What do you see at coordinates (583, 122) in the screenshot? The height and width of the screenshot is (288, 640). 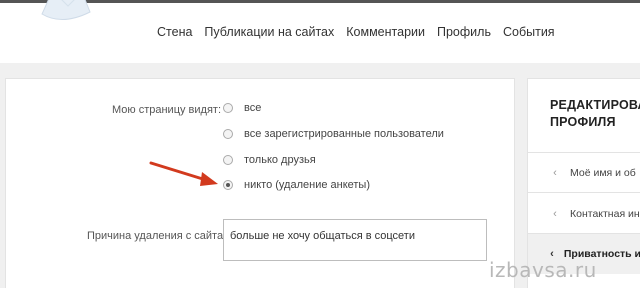 I see `sidebar-title-line-2: ПРОФИЛЯ` at bounding box center [583, 122].